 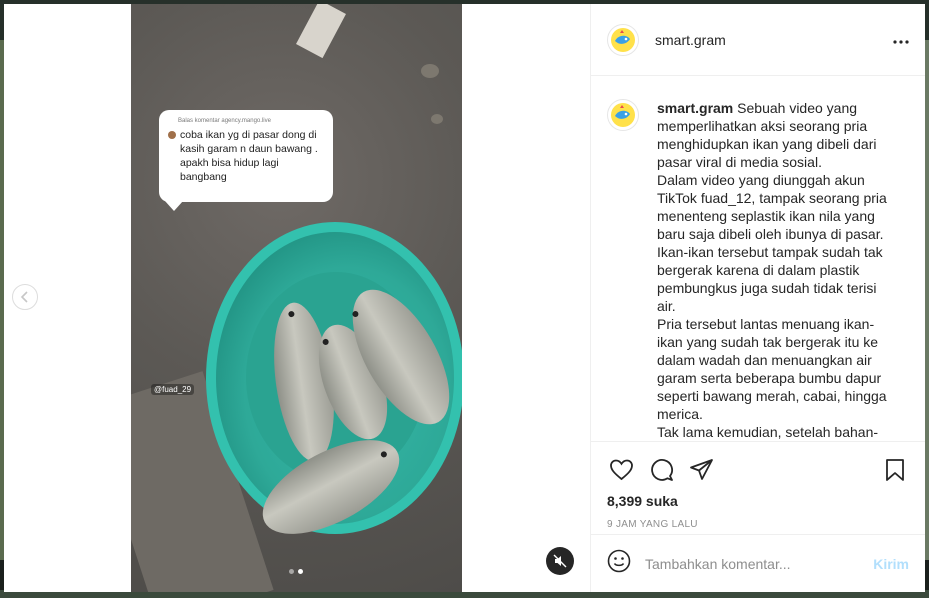 I want to click on speaker-muted-icon, so click(x=560, y=561).